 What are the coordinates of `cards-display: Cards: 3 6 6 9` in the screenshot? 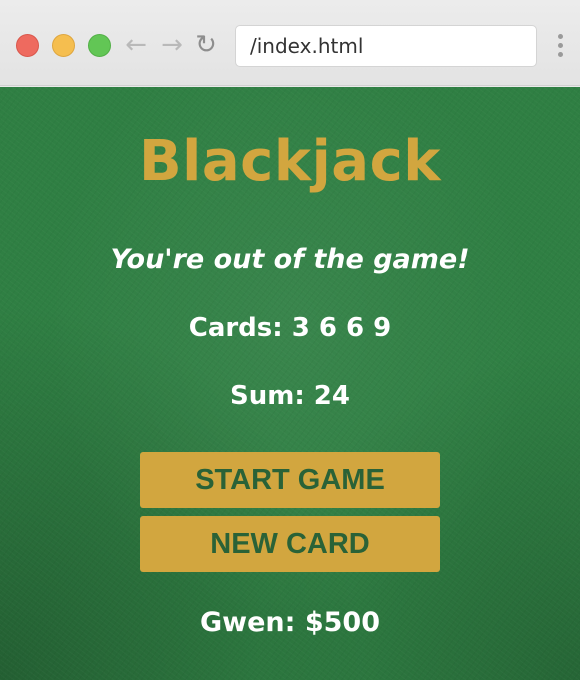 It's located at (290, 328).